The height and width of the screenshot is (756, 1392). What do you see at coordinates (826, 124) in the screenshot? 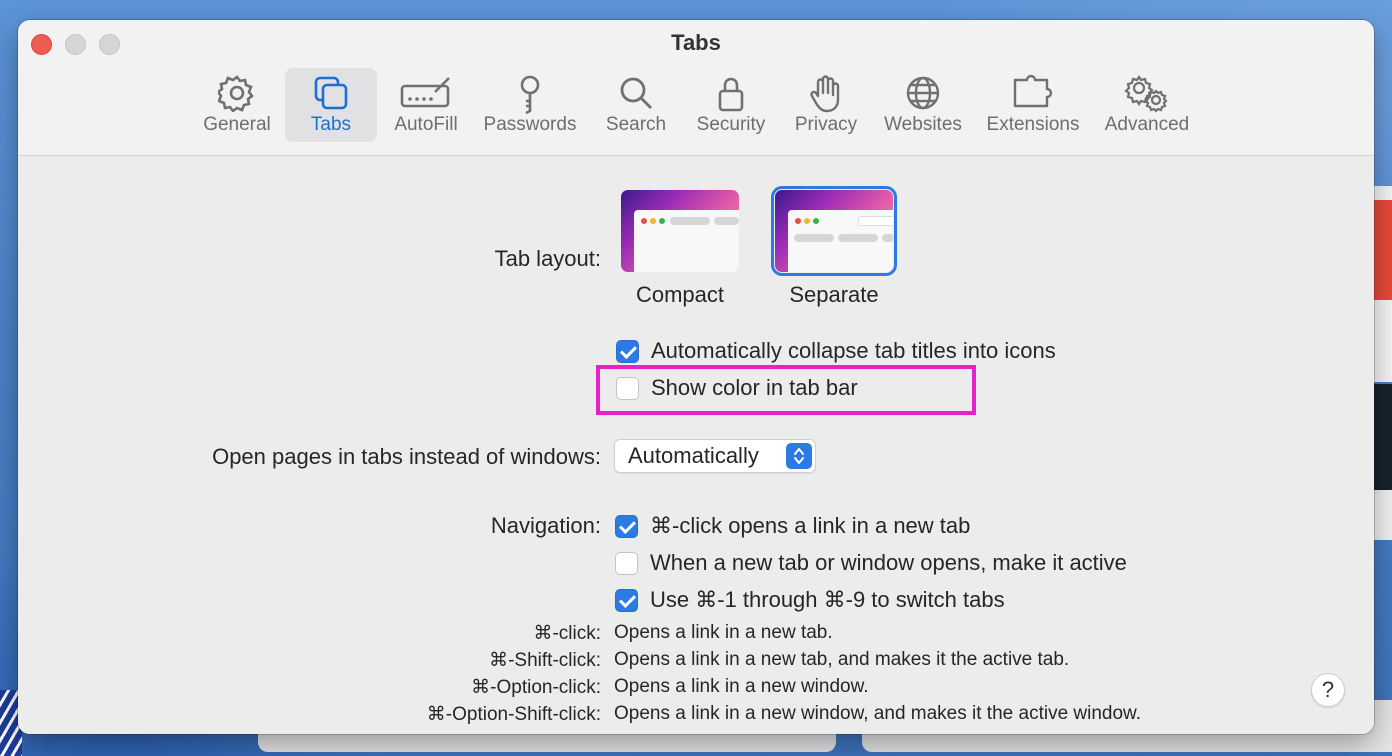
I see `toolbar-item-label: Privacy` at bounding box center [826, 124].